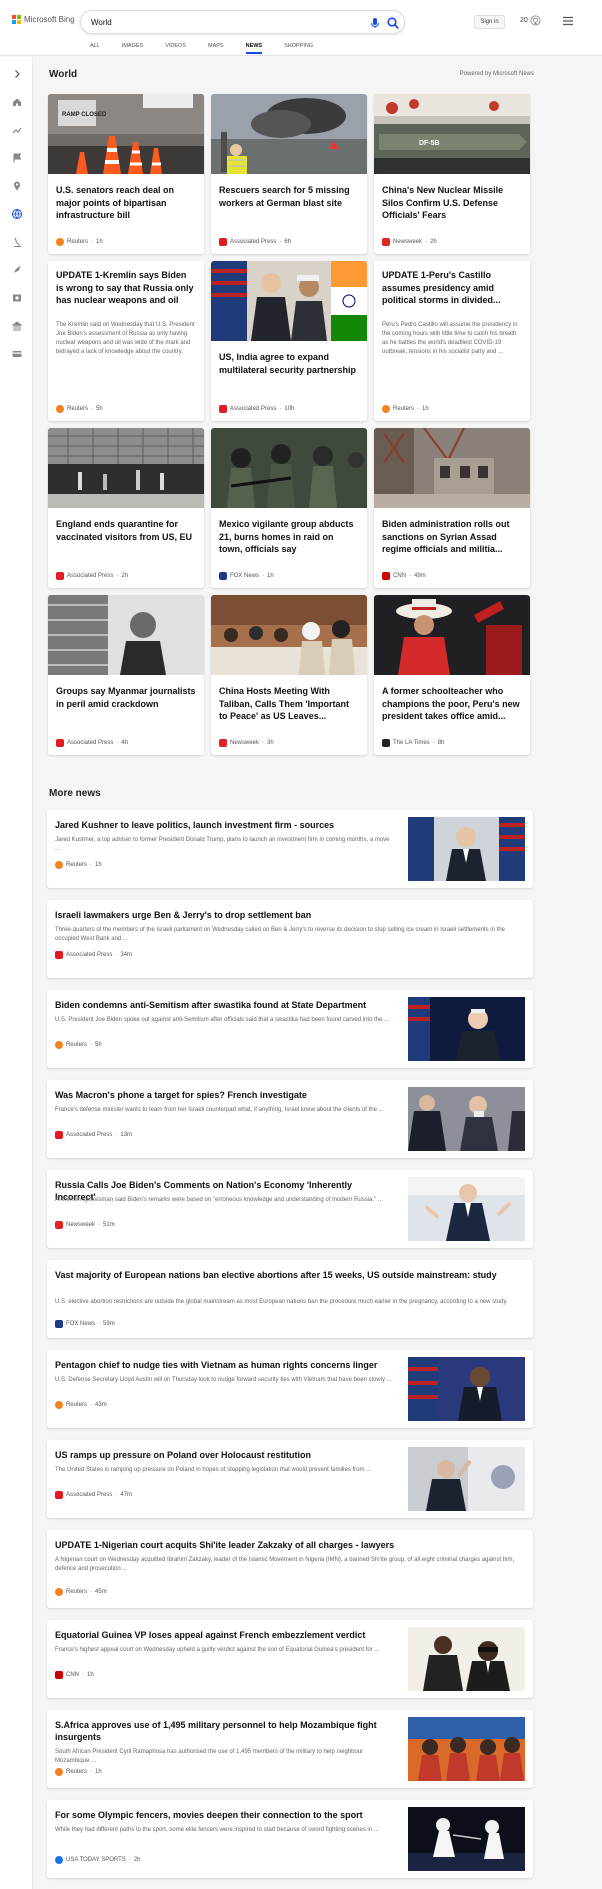 The image size is (602, 1889). I want to click on sidebar-item-local, so click(16, 185).